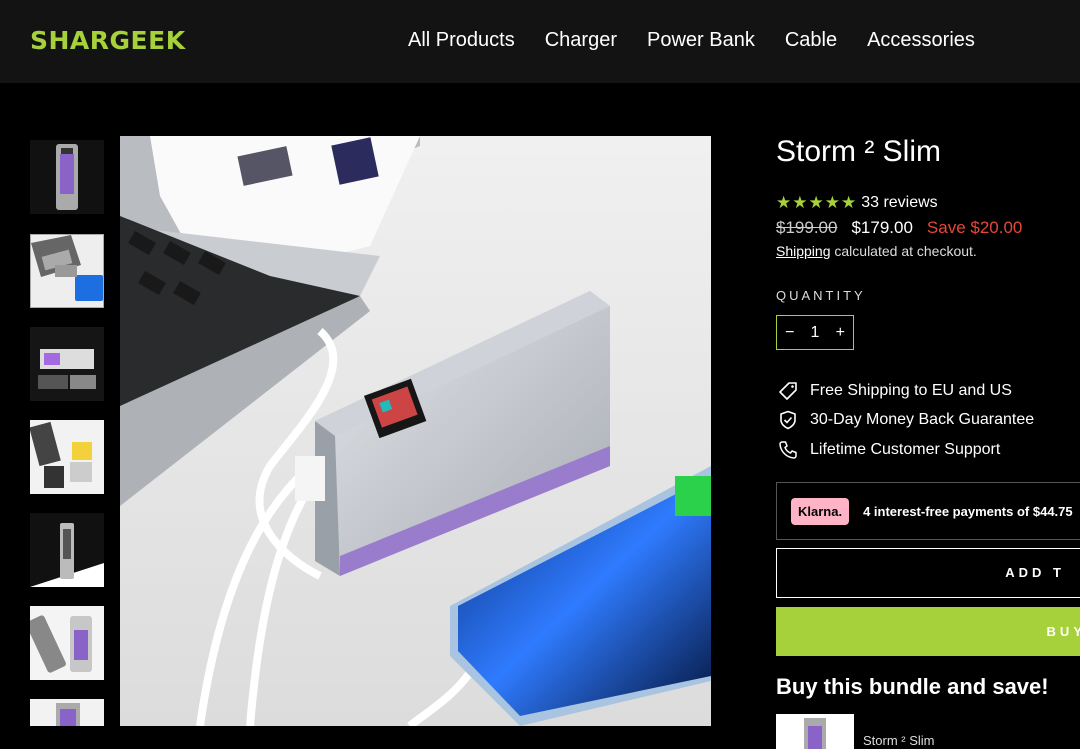 The width and height of the screenshot is (1080, 749). I want to click on bundle-heading: Buy this bundle and save!, so click(912, 686).